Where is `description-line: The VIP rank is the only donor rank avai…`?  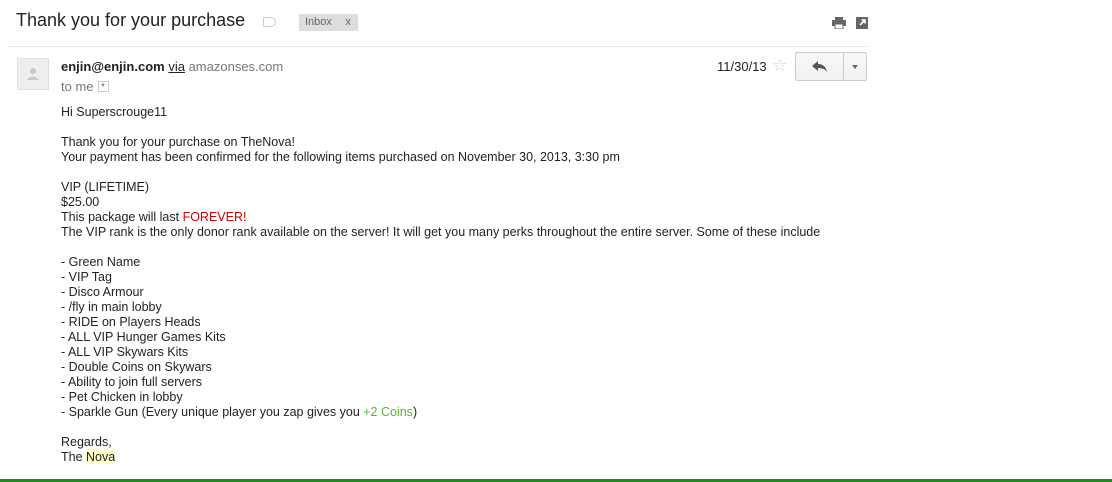
description-line: The VIP rank is the only donor rank avai… is located at coordinates (441, 232).